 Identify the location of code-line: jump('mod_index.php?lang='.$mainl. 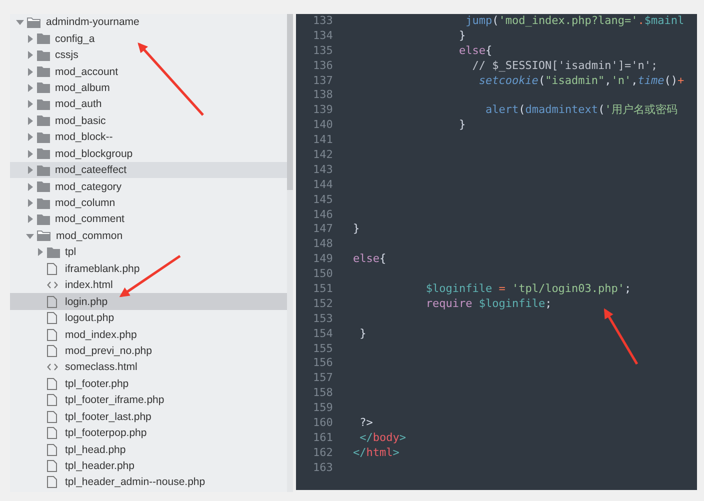
(574, 21).